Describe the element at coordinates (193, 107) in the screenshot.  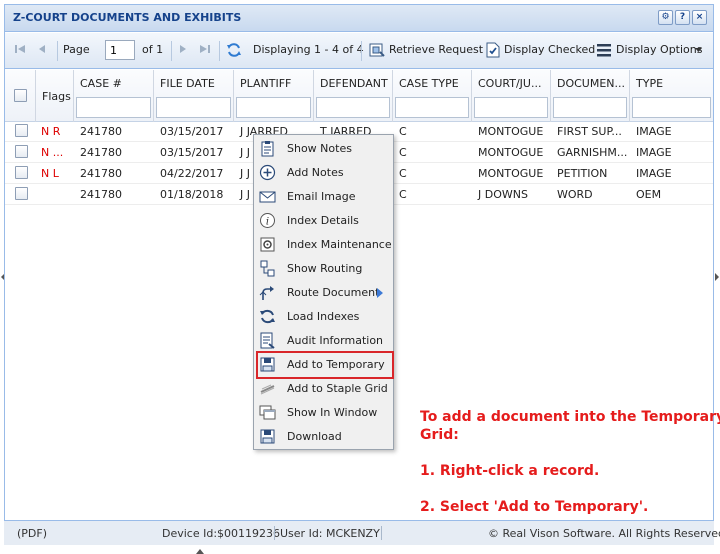
I see `filter-input-file-date` at that location.